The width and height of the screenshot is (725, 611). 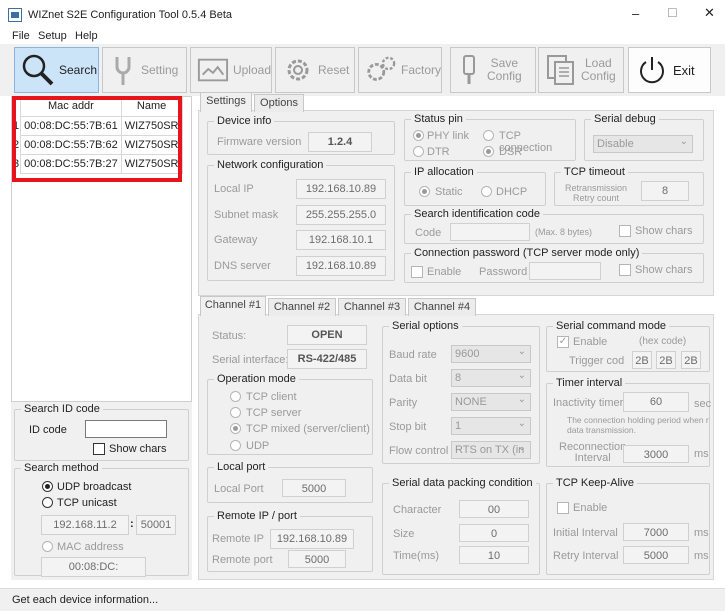 I want to click on retry-interval-field: 5000, so click(x=656, y=555).